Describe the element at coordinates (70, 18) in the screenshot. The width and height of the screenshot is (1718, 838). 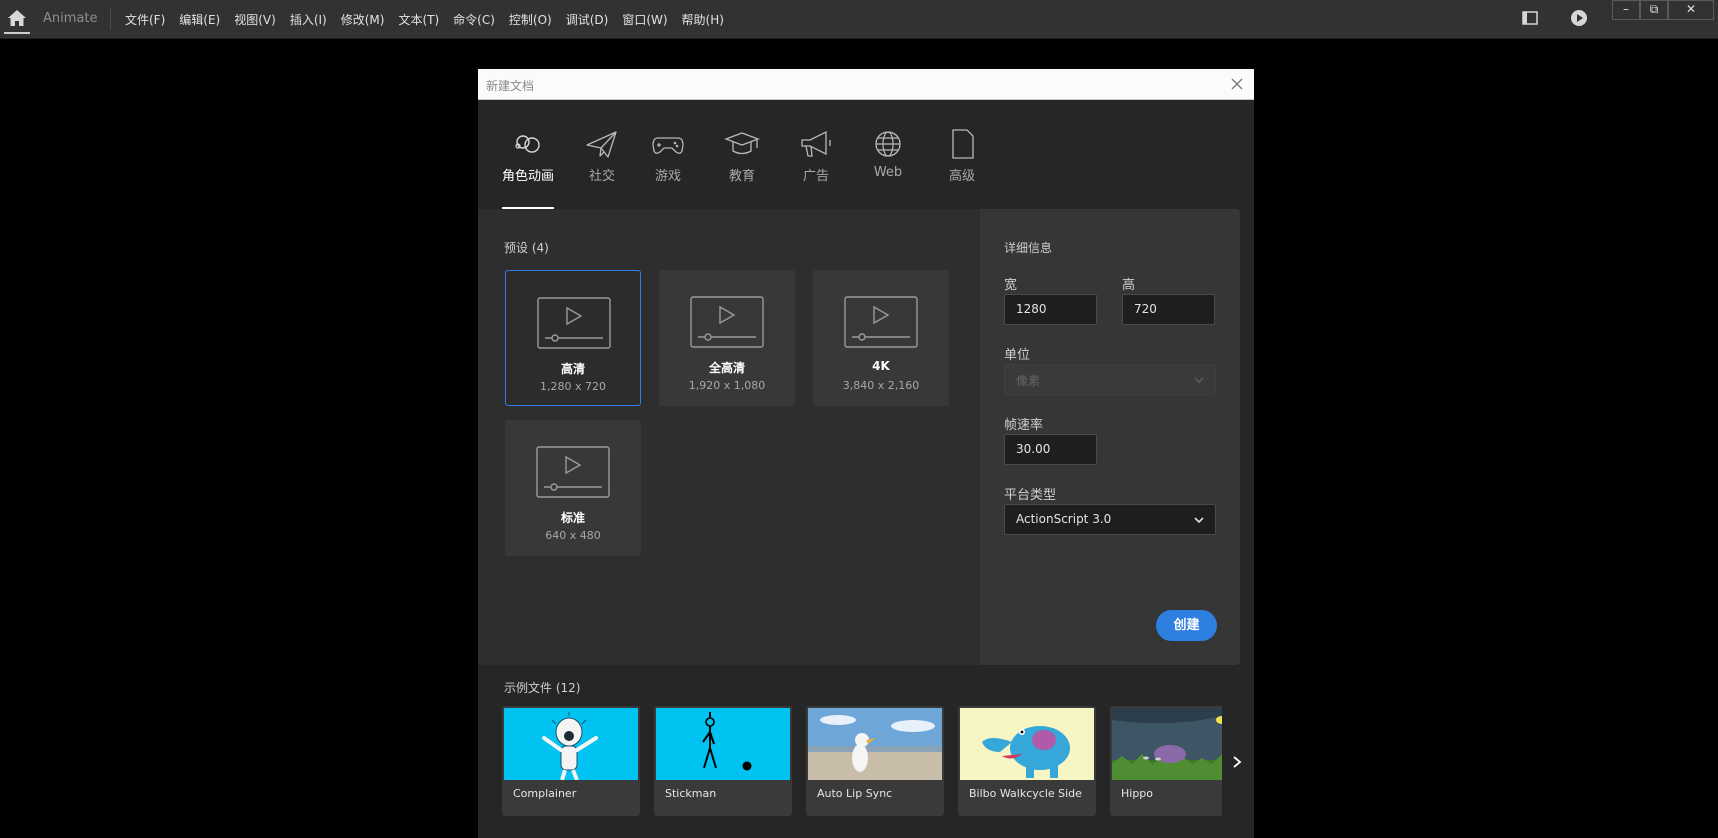
I see `app-name: Animate` at that location.